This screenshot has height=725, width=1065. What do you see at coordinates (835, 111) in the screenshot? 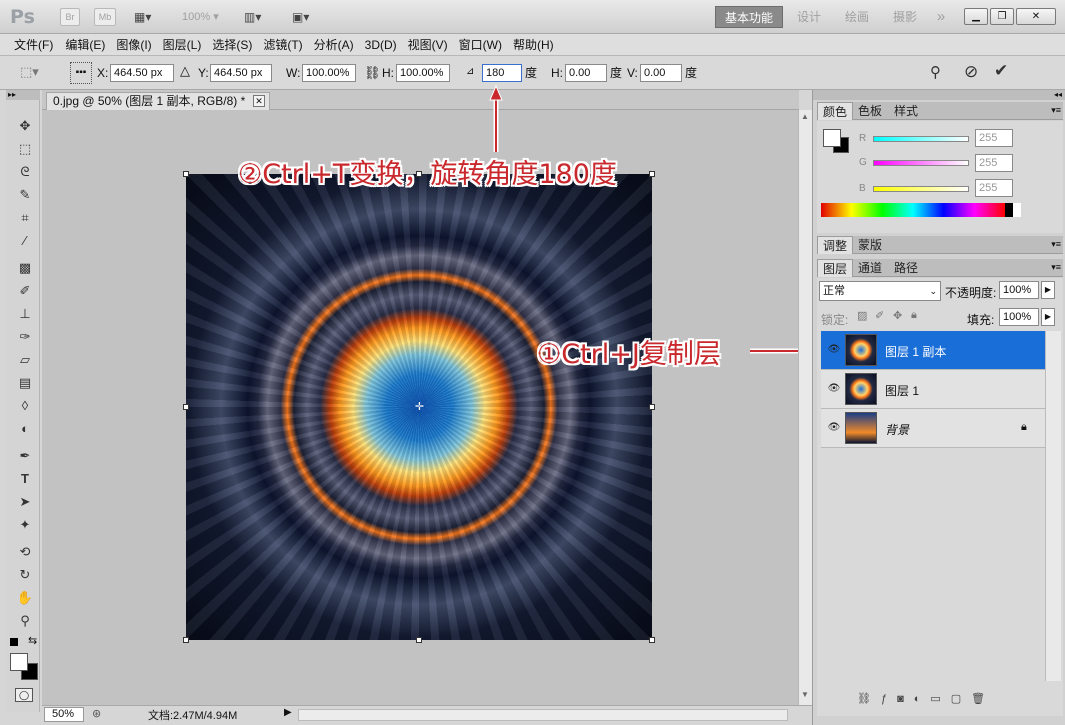
I see `tab-color: 颜色` at bounding box center [835, 111].